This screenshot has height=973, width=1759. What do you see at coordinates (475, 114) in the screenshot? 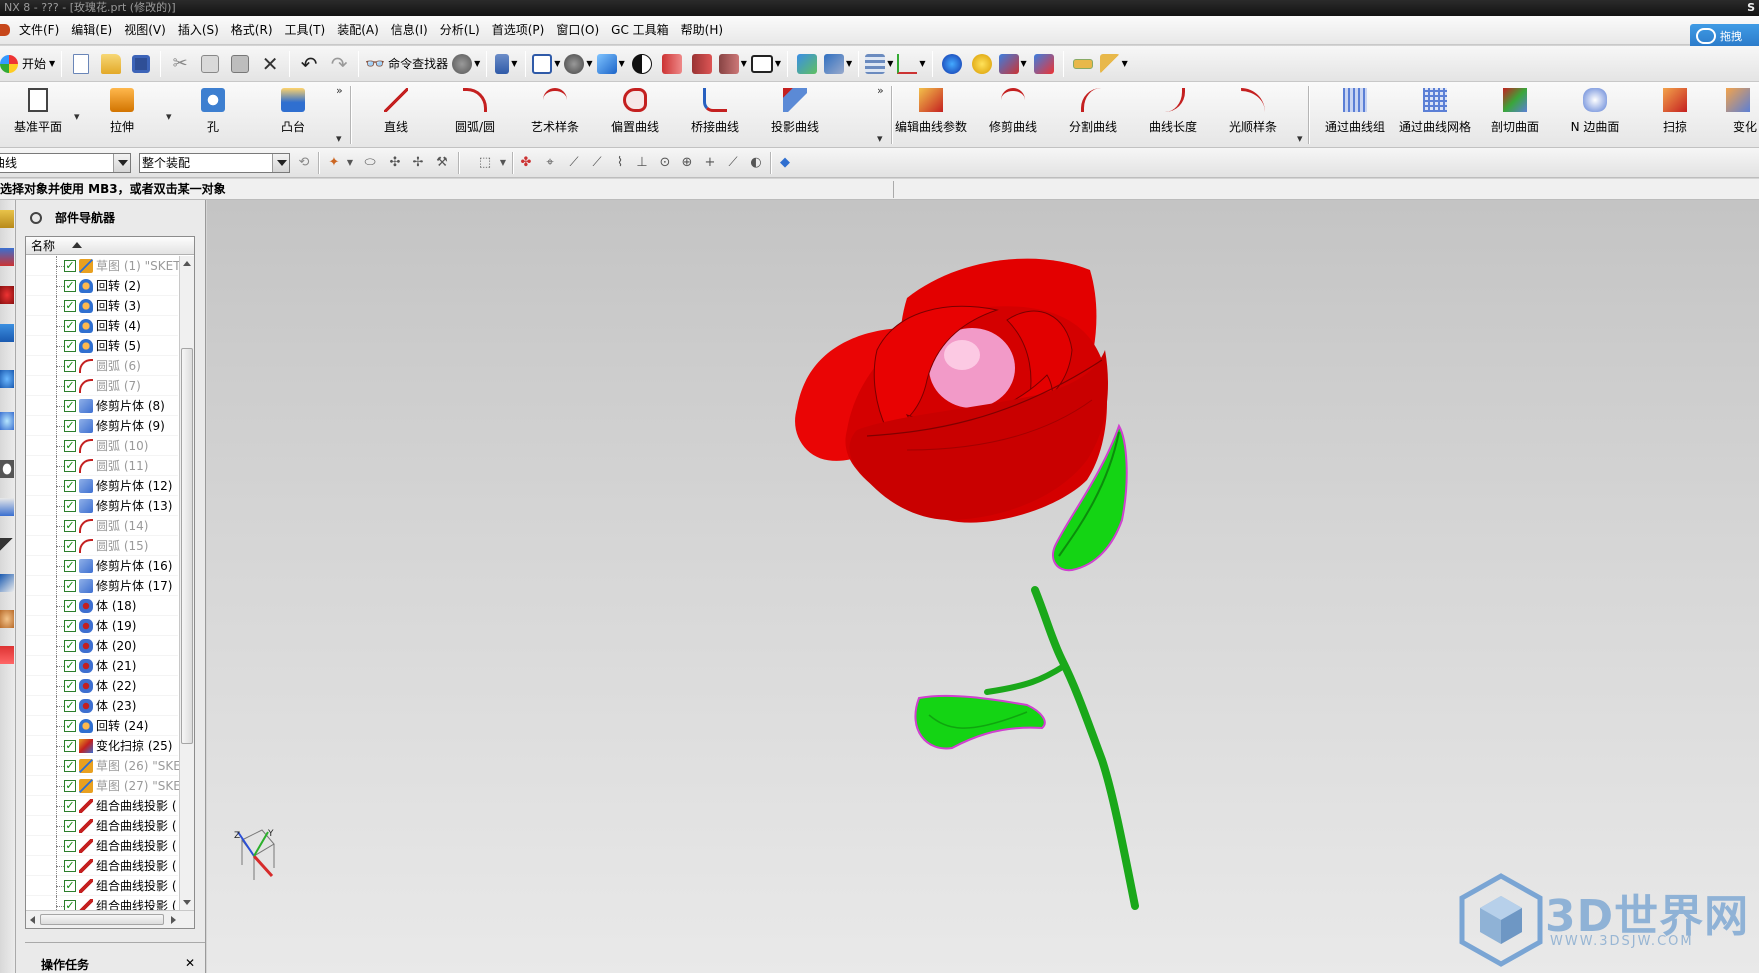
I see `arc-button: 圆弧/圆` at bounding box center [475, 114].